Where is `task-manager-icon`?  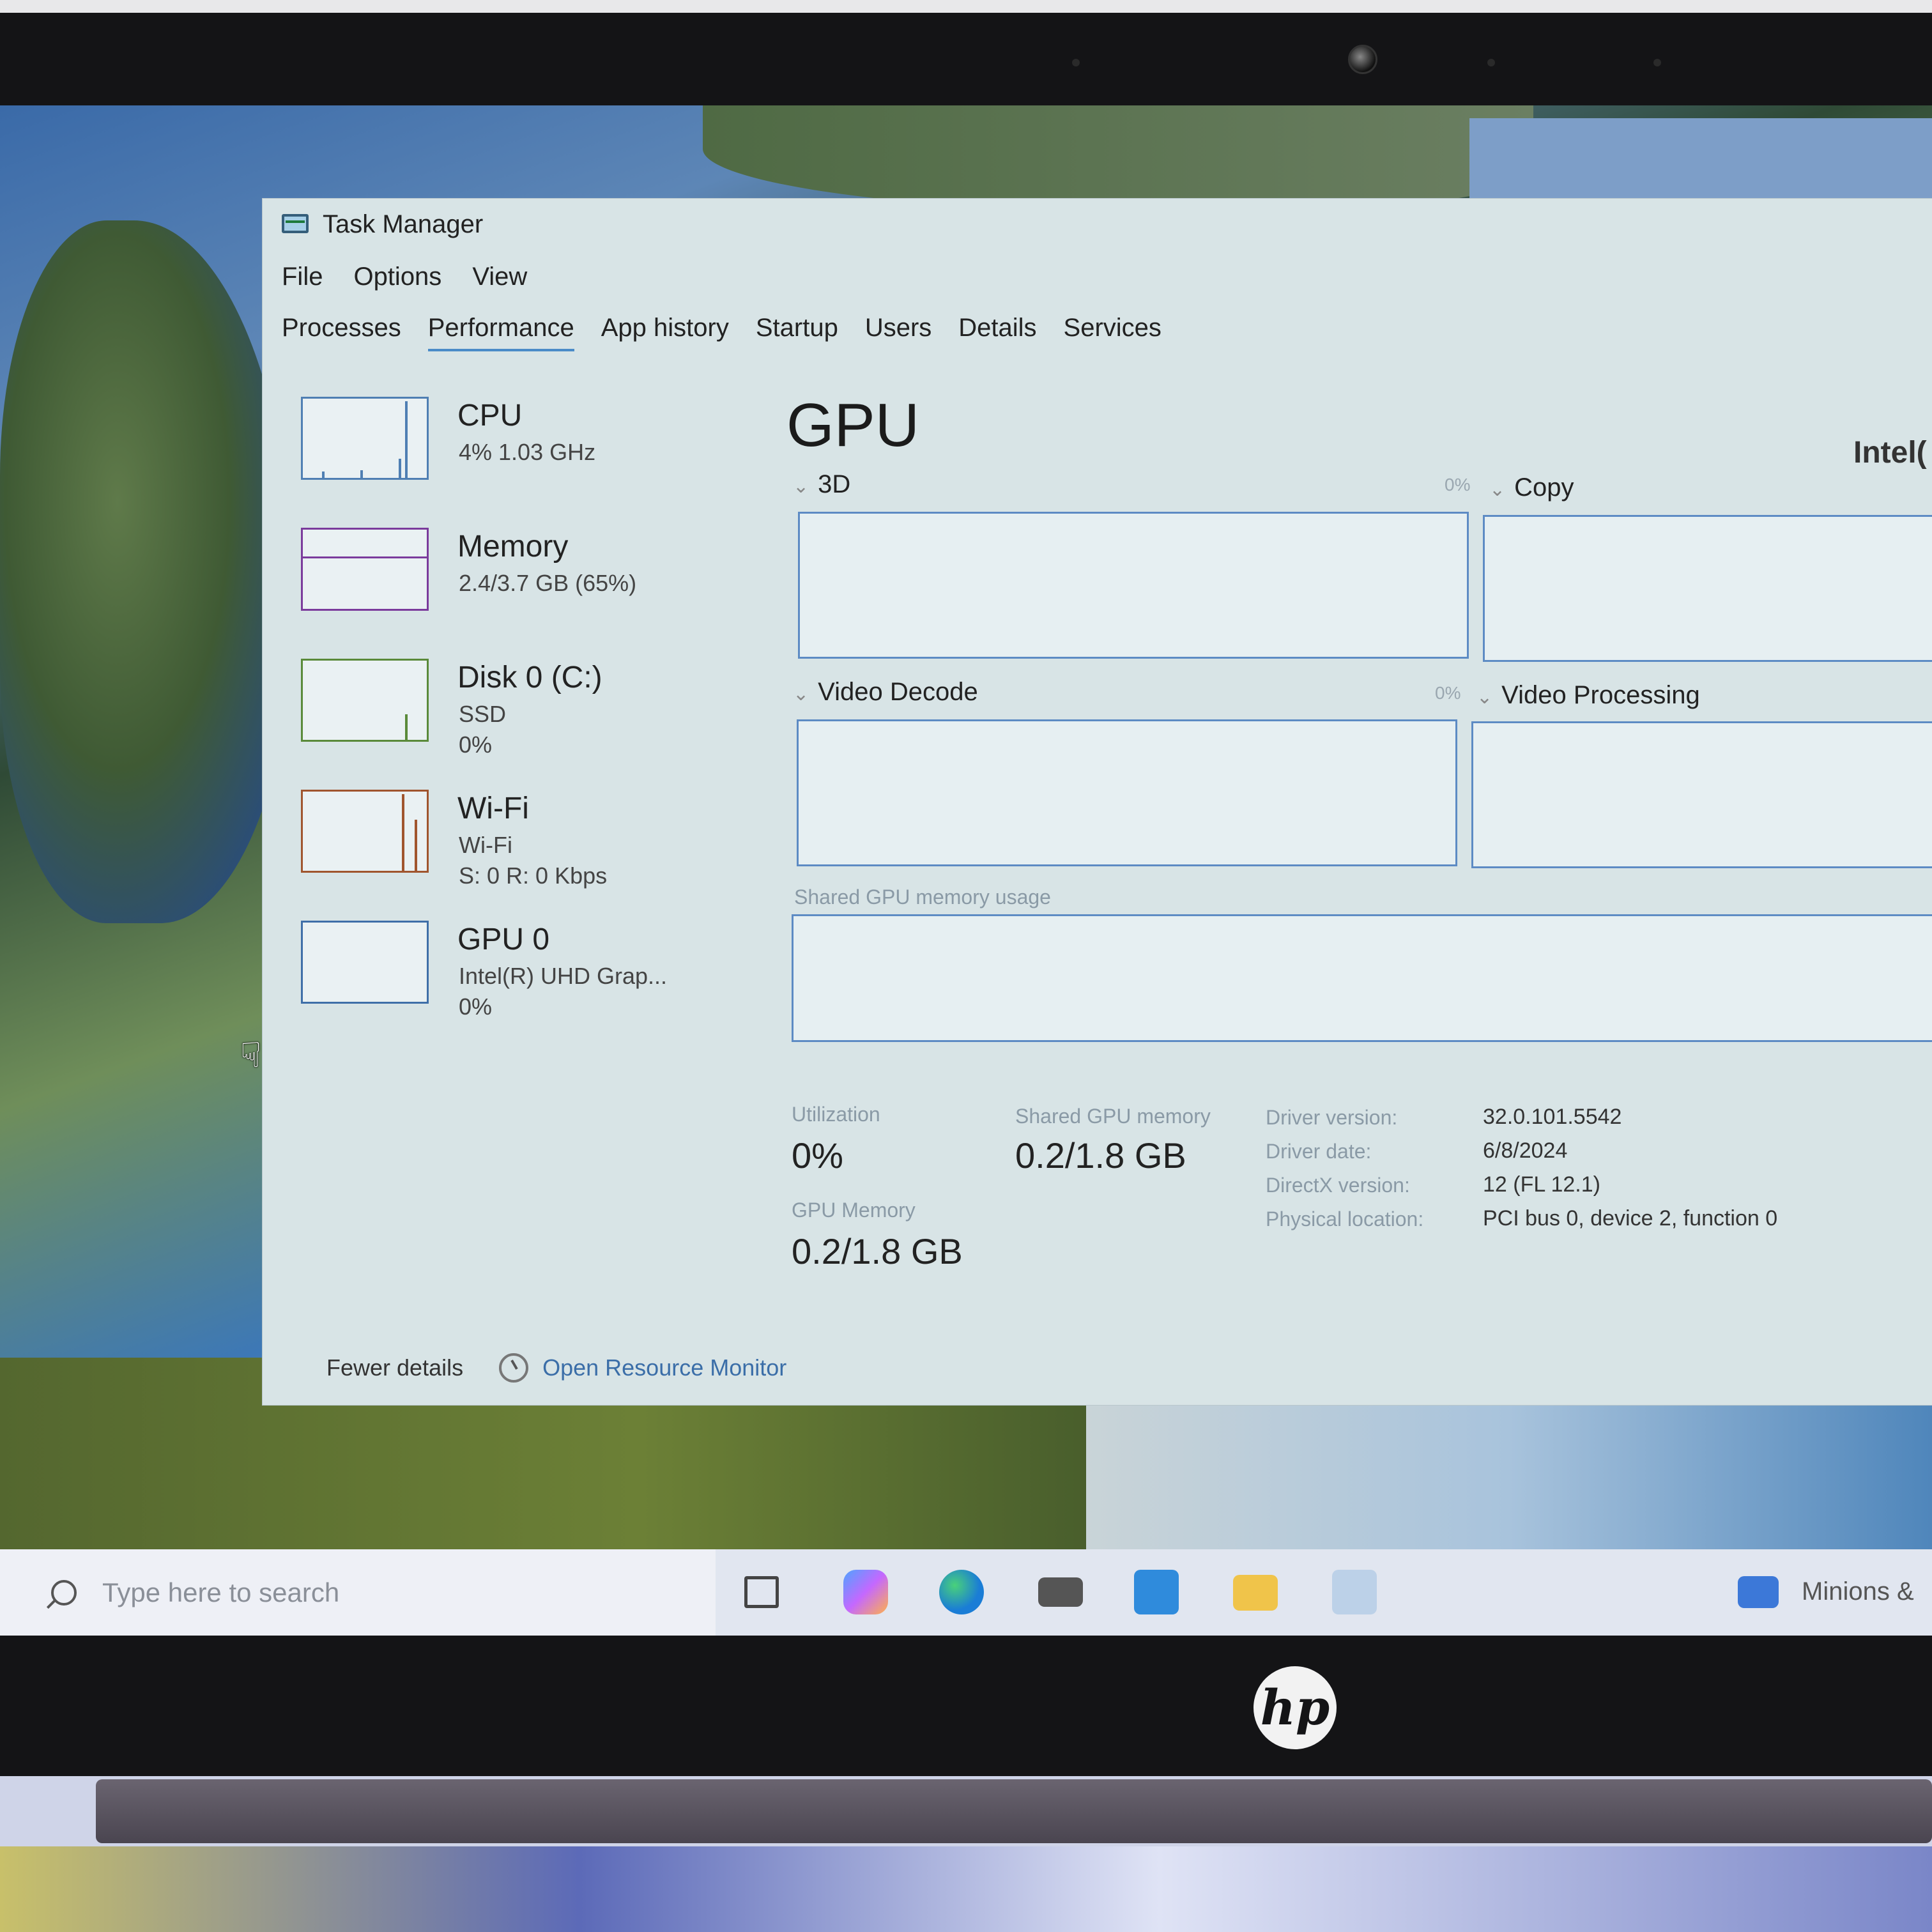
task-manager-icon is located at coordinates (297, 224).